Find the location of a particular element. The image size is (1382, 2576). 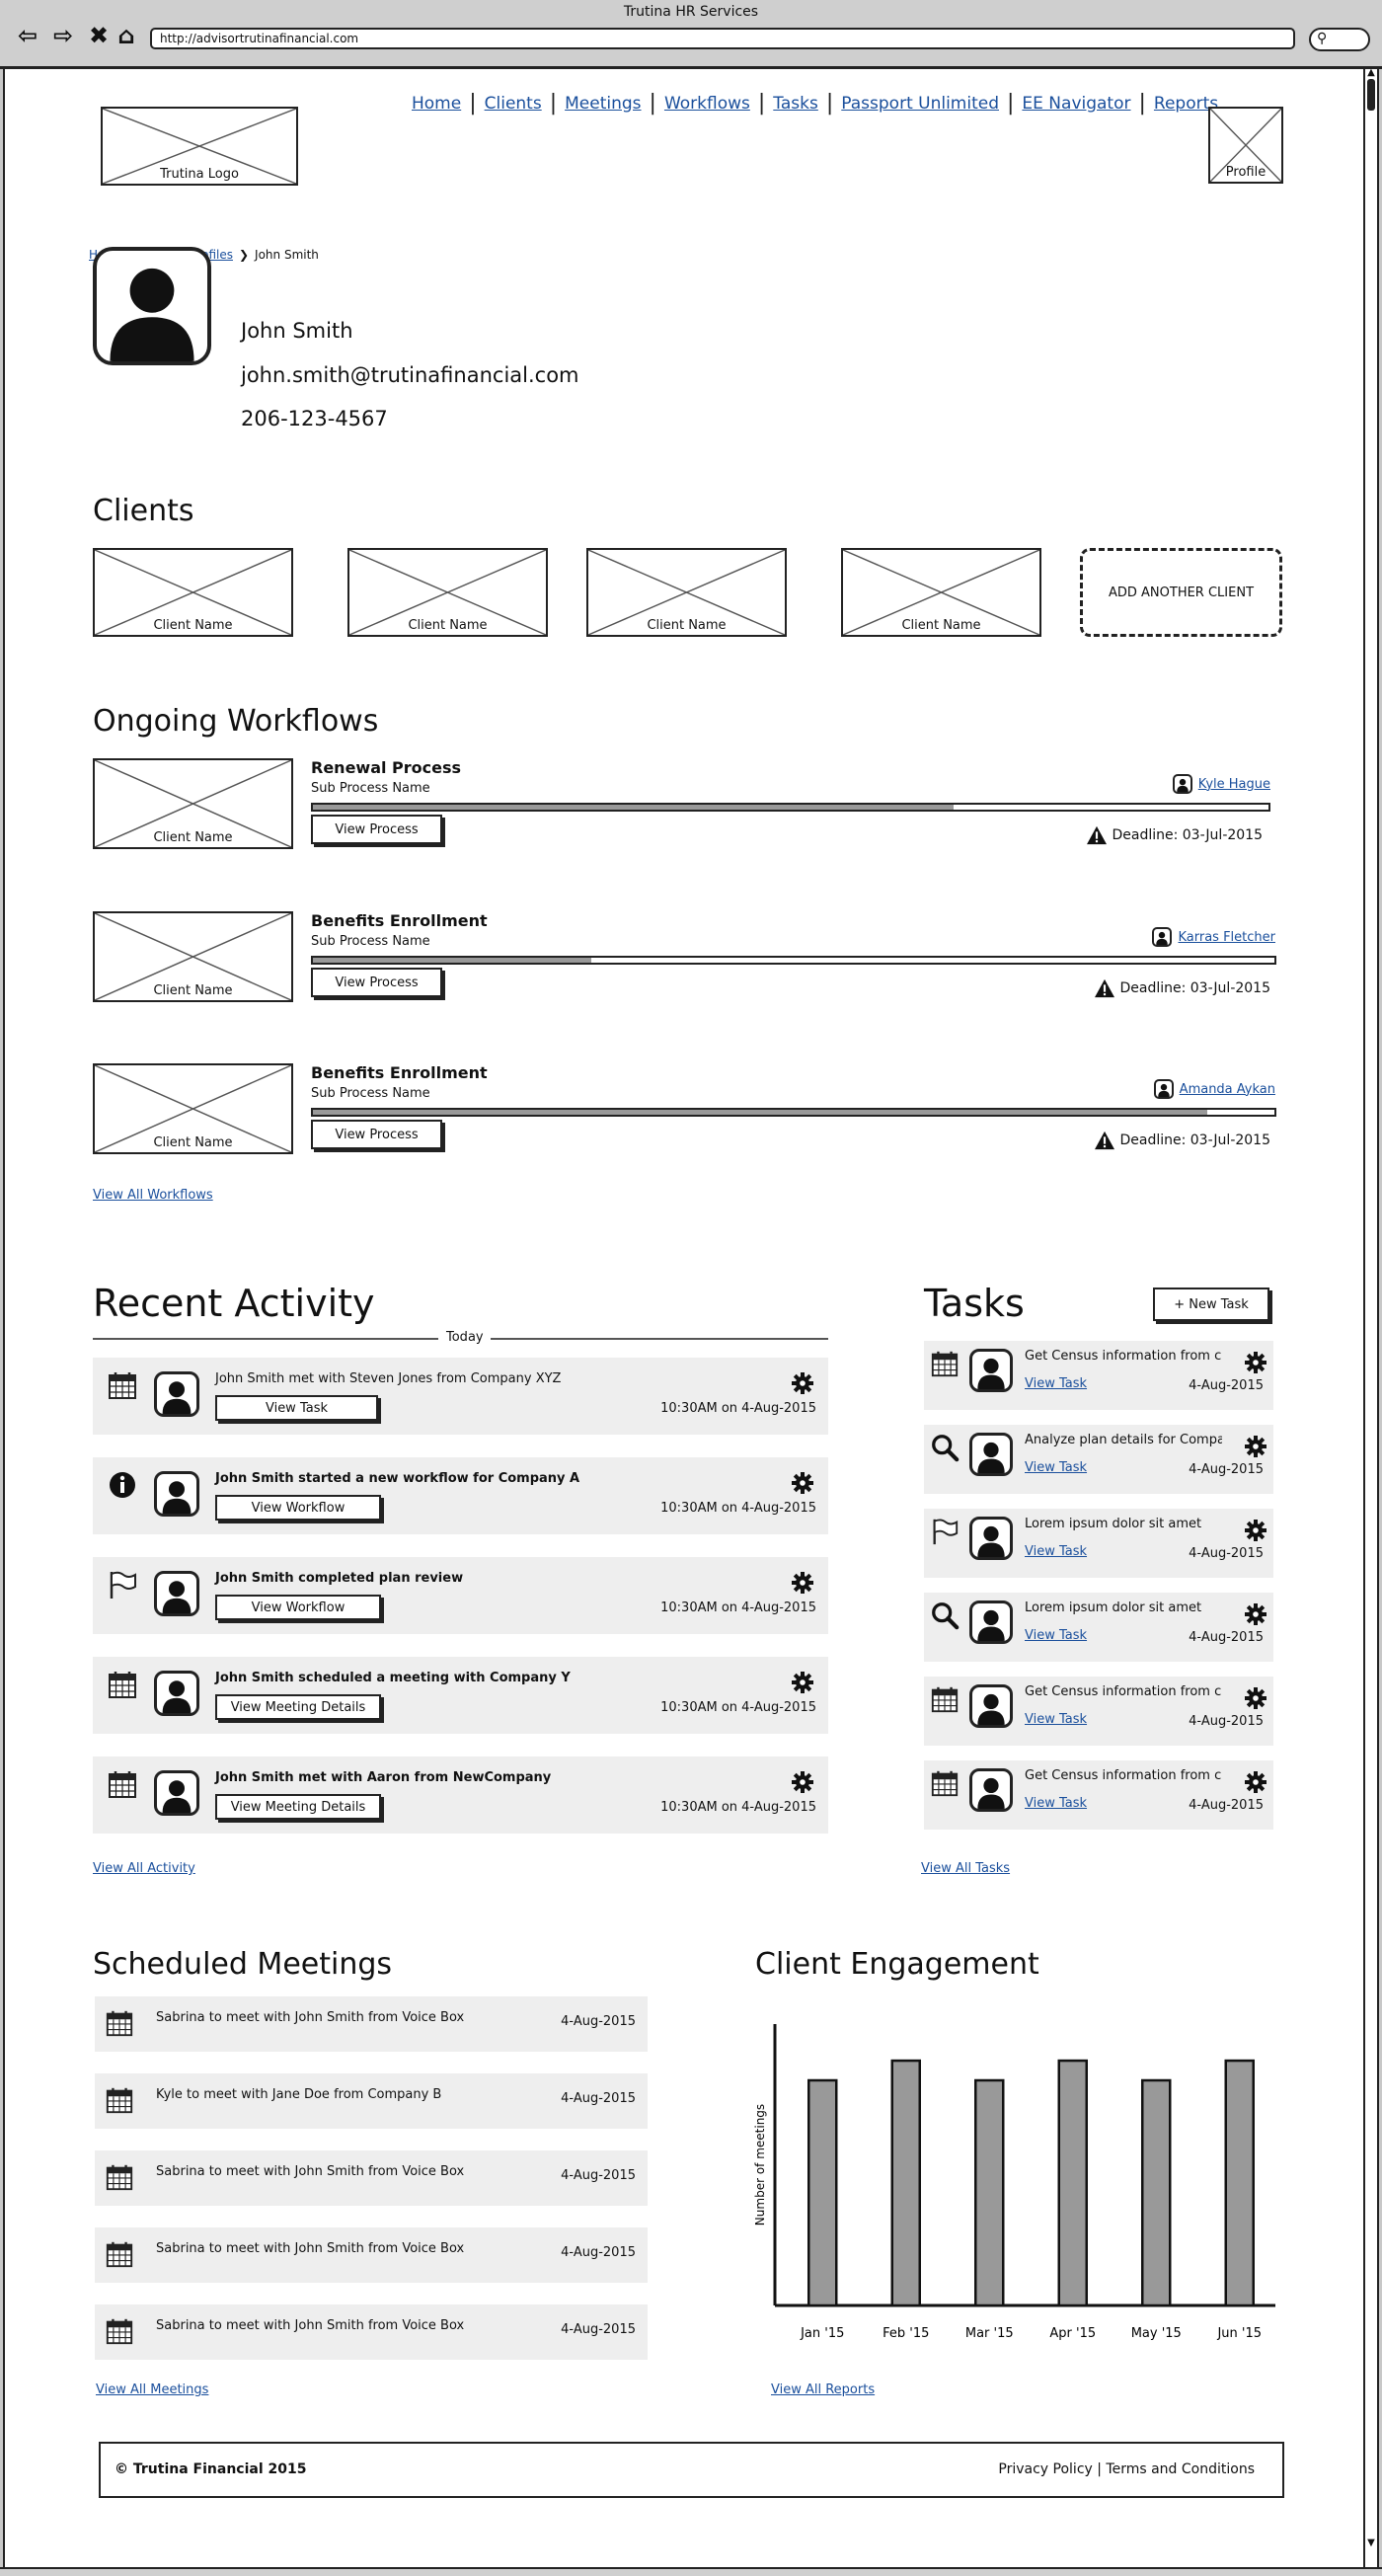

profile-placeholder: Profile is located at coordinates (1245, 145).